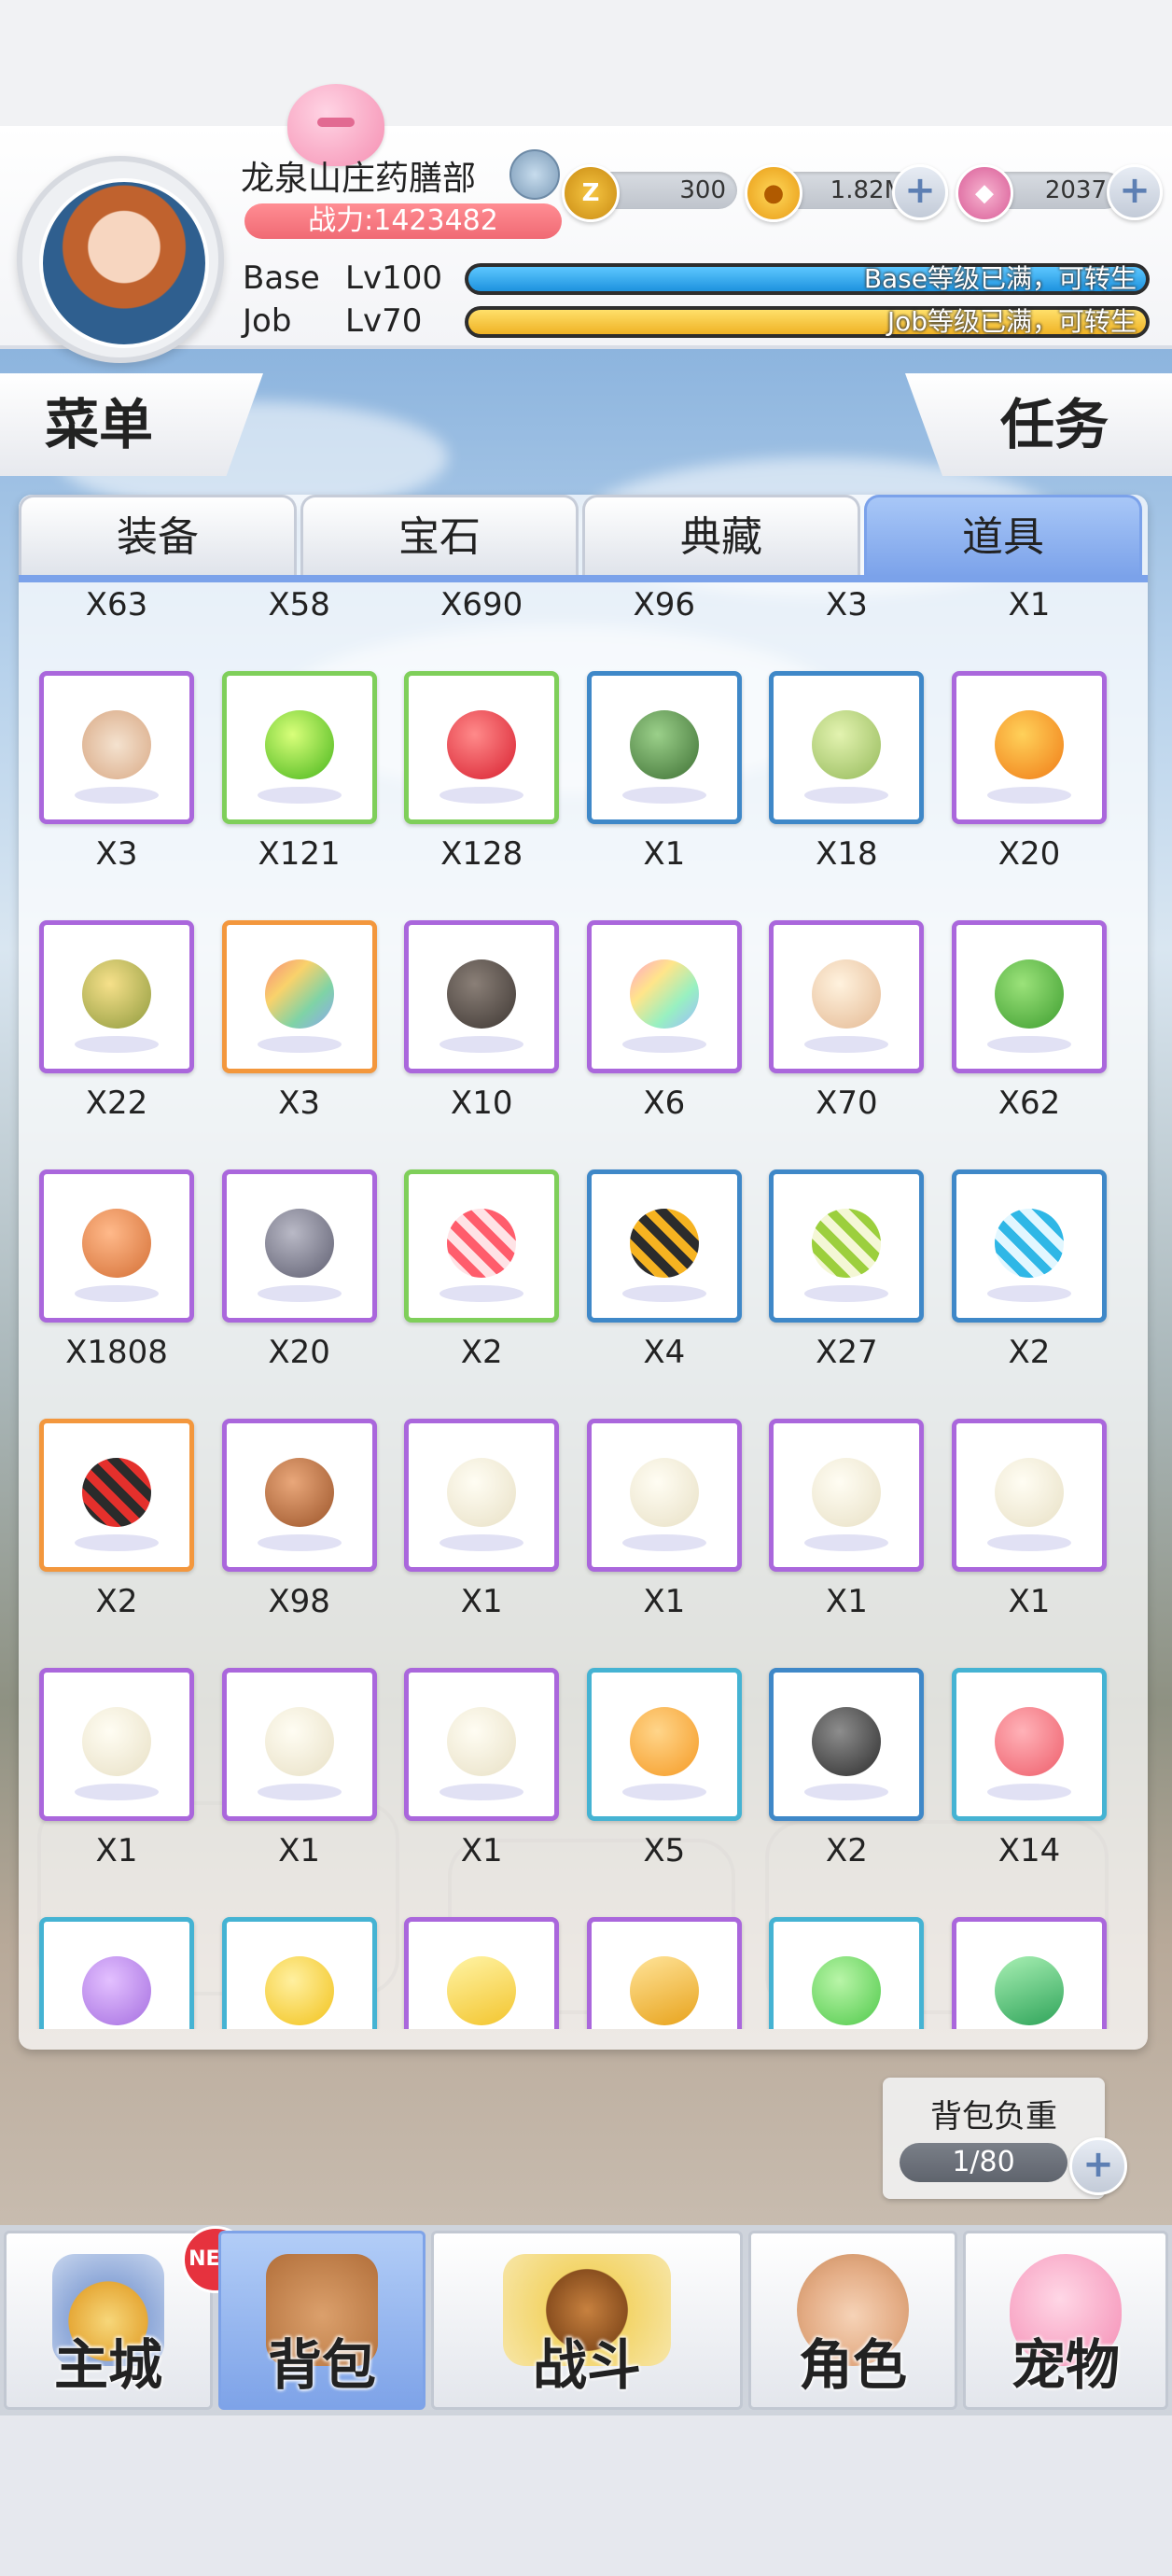  I want to click on menu-button: 菜单, so click(131, 424).